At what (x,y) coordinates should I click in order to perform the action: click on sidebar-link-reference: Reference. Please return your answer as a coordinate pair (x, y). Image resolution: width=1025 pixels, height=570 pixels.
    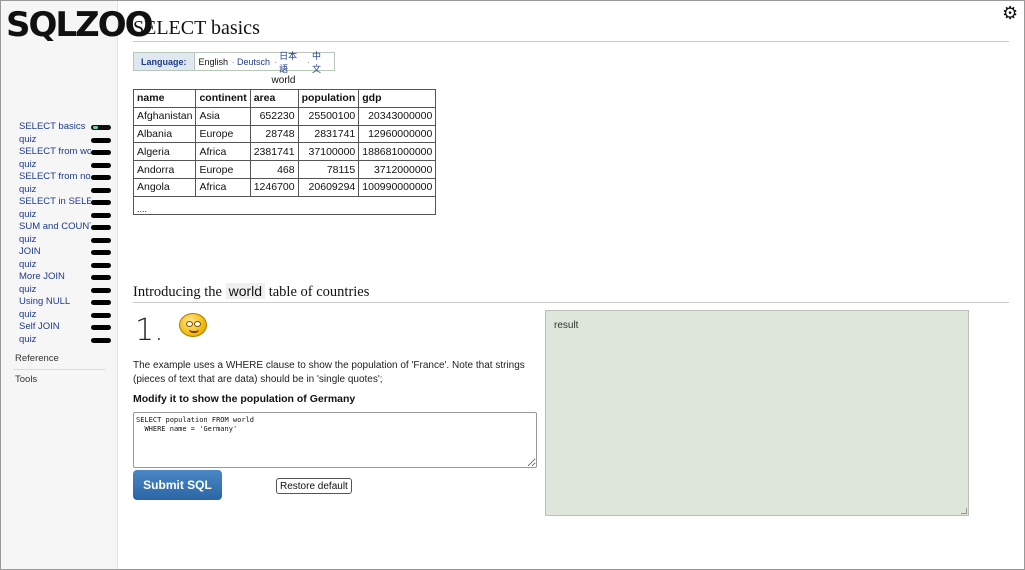
    Looking at the image, I should click on (37, 358).